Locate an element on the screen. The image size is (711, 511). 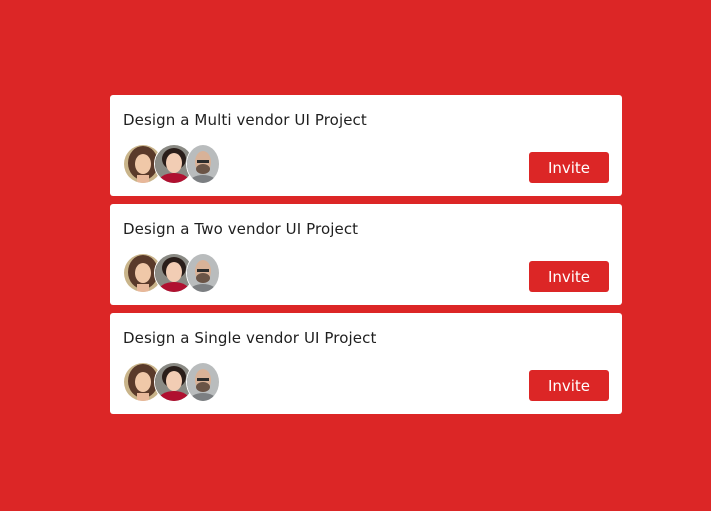
project-title: Design a Single vendor UI Project is located at coordinates (250, 338).